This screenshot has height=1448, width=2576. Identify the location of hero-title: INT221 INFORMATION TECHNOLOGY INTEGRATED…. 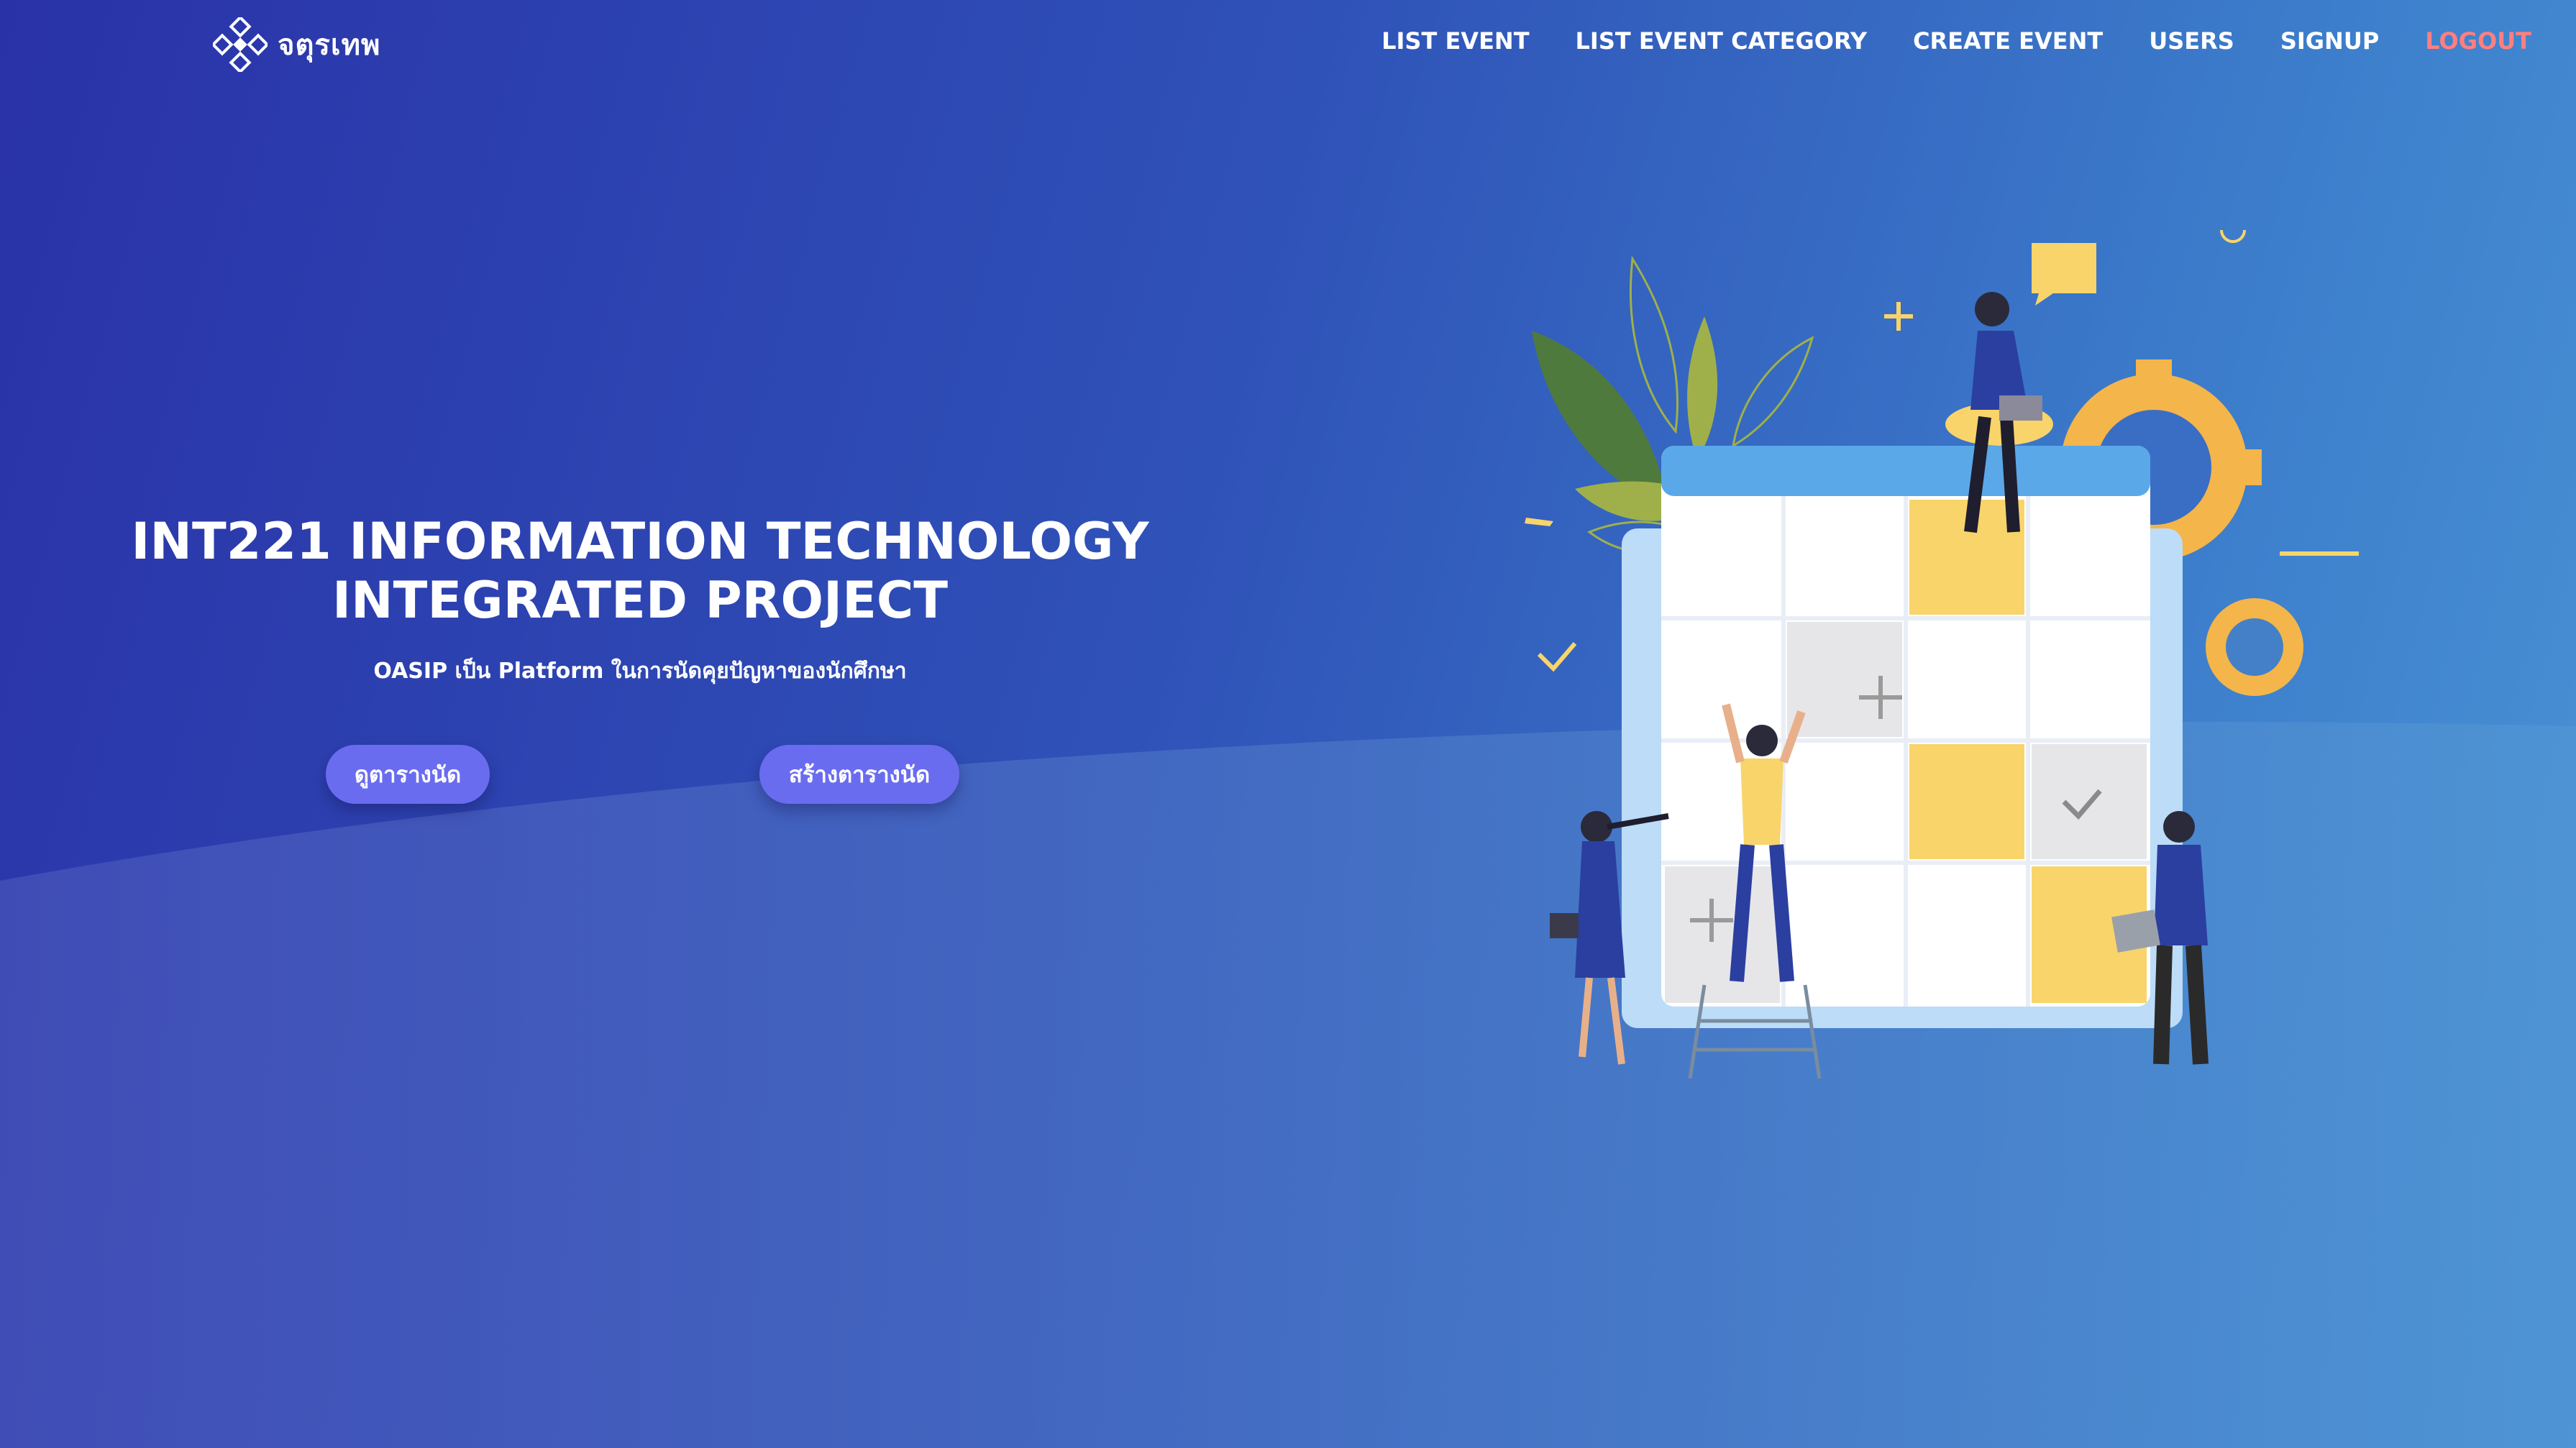
(640, 571).